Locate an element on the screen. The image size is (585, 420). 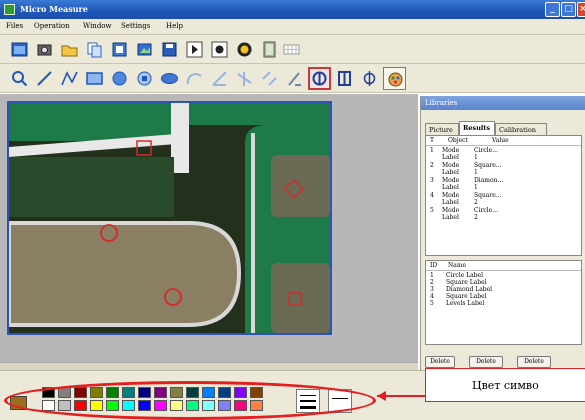
app-icon is located at coordinates (9, 9).